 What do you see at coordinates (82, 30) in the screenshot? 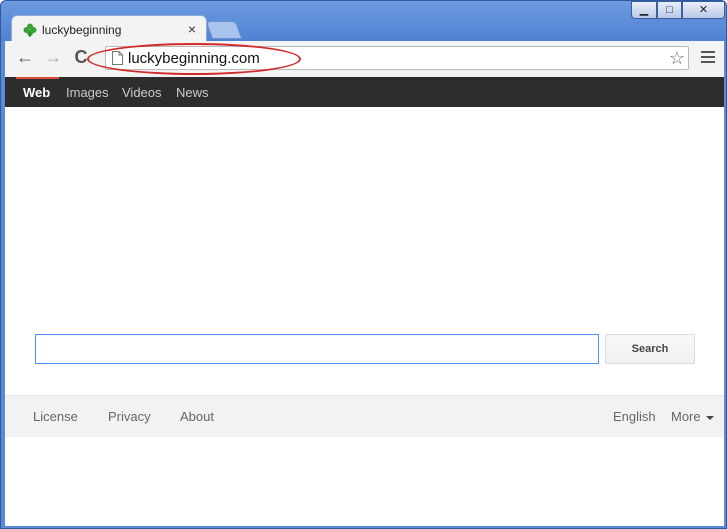
I see `tab-title: luckybeginning` at bounding box center [82, 30].